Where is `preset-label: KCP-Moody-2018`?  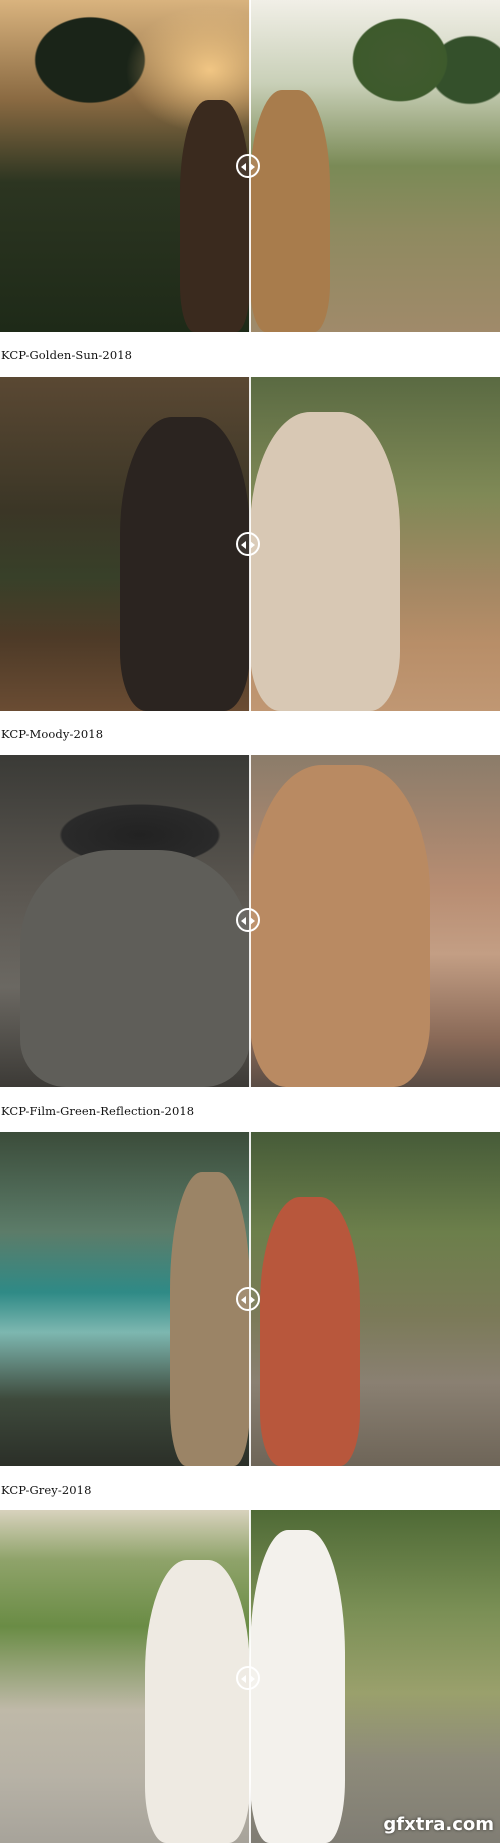 preset-label: KCP-Moody-2018 is located at coordinates (52, 734).